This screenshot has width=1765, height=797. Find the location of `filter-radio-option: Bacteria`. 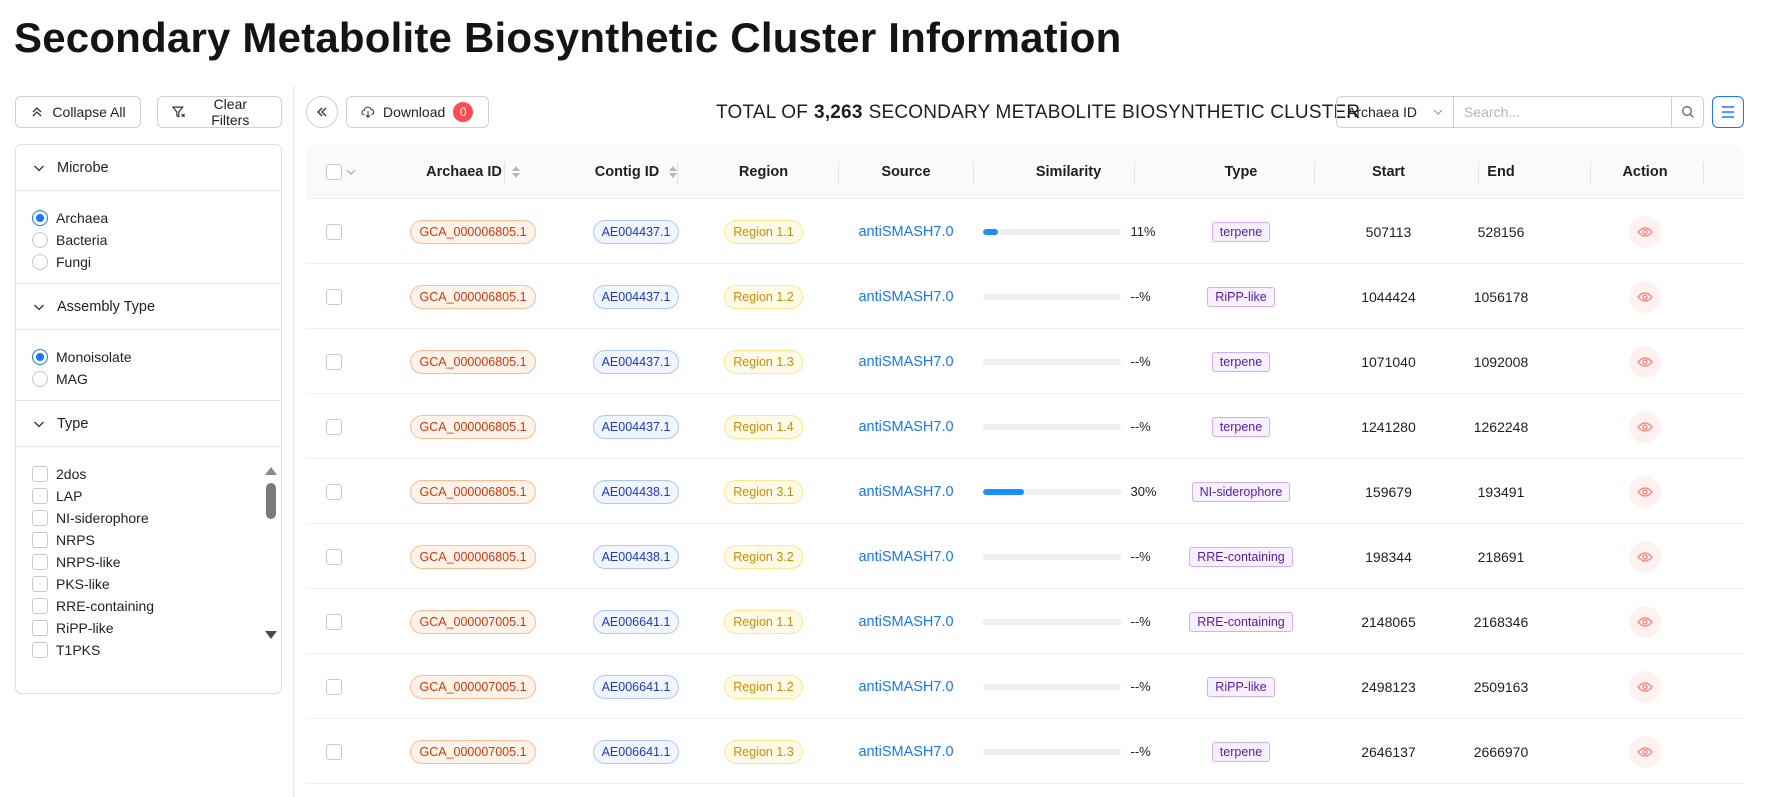

filter-radio-option: Bacteria is located at coordinates (156, 240).